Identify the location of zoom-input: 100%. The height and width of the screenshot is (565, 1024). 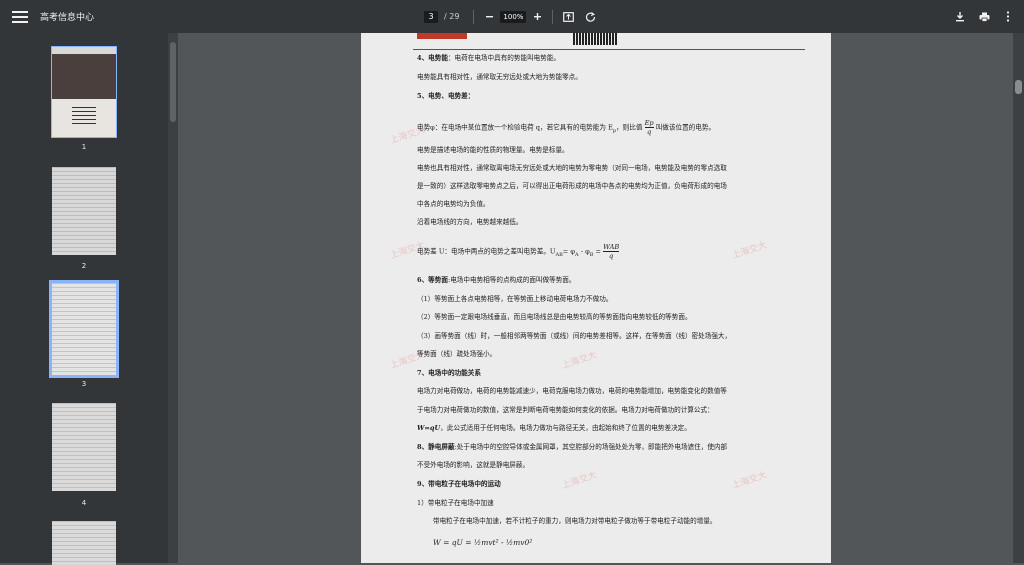
(513, 16).